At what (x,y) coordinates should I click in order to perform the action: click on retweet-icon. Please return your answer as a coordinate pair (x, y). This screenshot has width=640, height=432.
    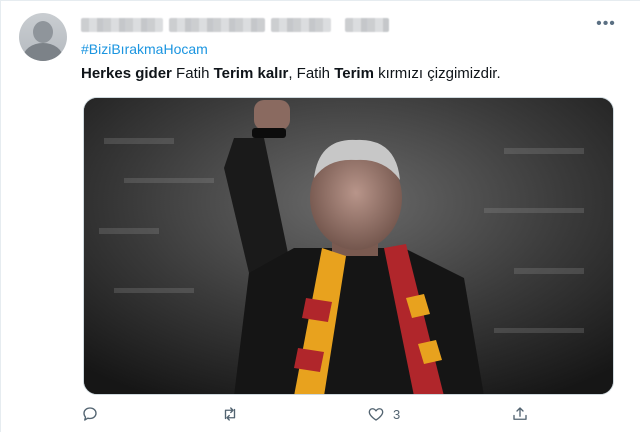
    Looking at the image, I should click on (230, 414).